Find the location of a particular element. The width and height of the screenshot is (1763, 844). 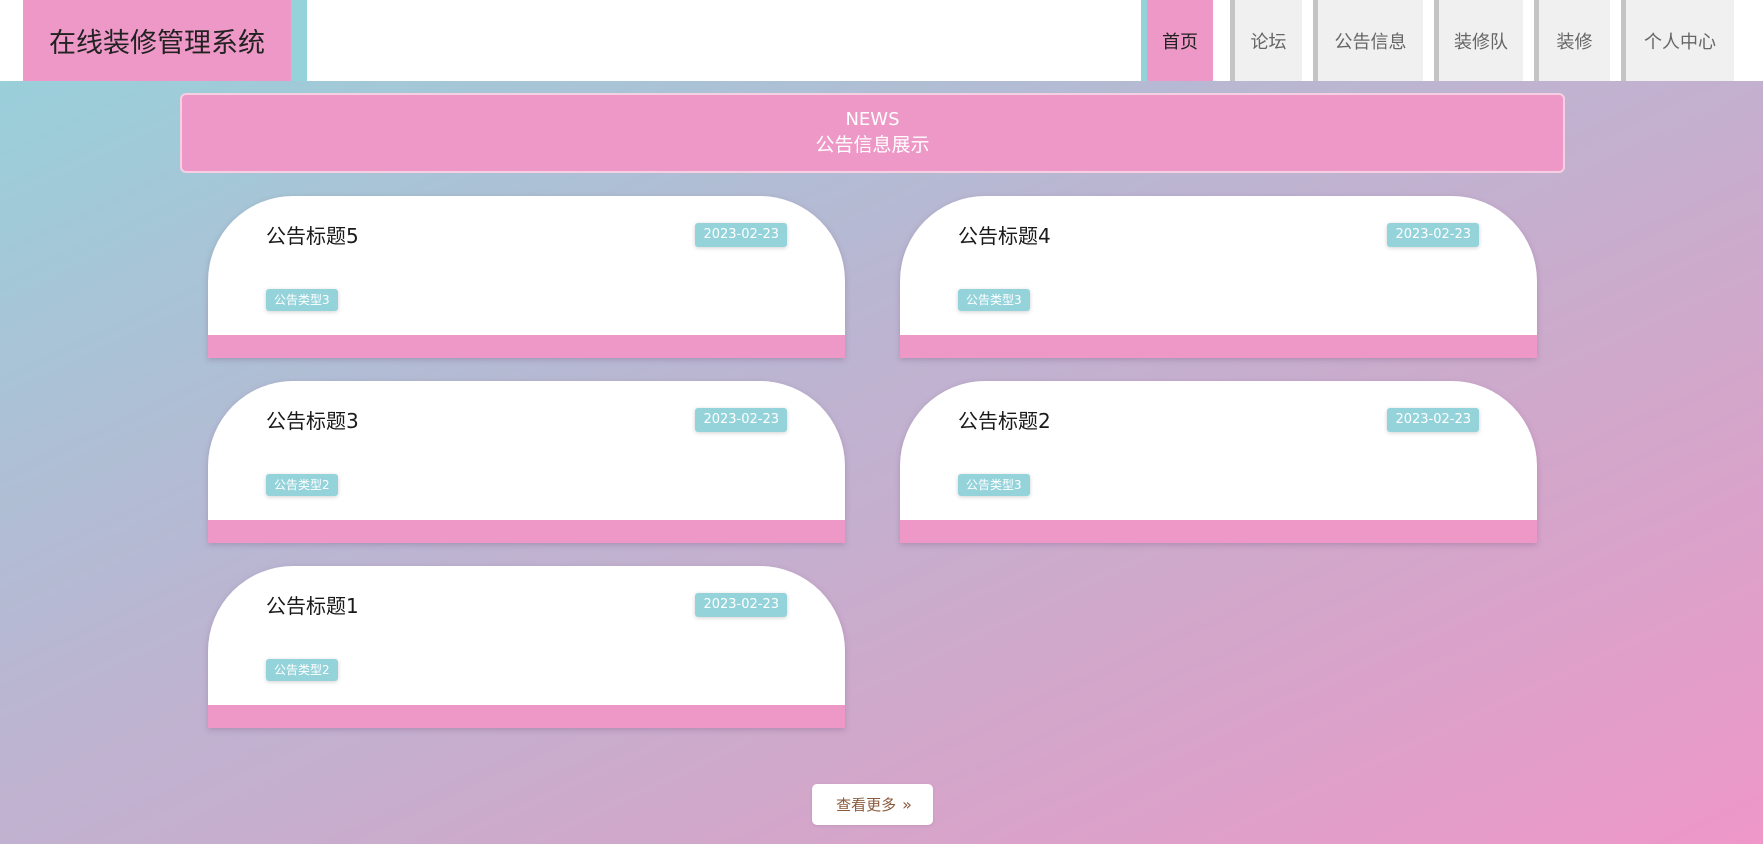

double-chevron-right-icon: ›› is located at coordinates (907, 804).